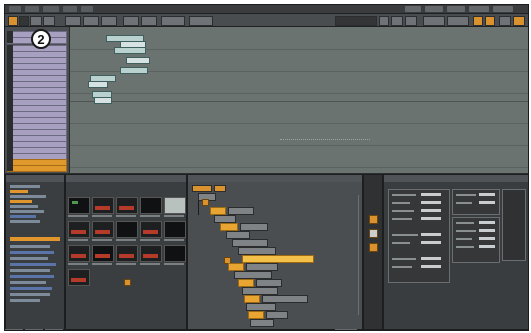  I want to click on toolbar-time-field, so click(356, 21).